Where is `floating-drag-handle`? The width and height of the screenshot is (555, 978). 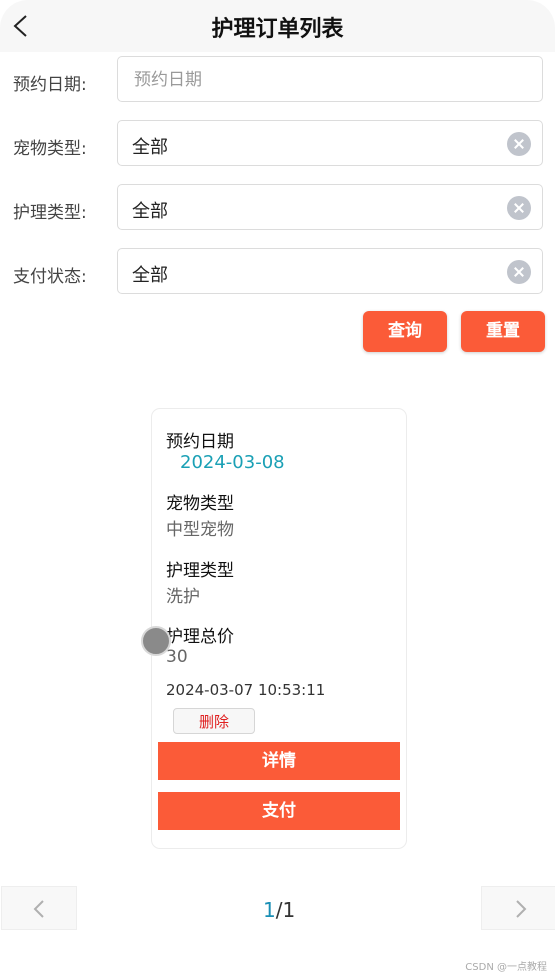 floating-drag-handle is located at coordinates (156, 641).